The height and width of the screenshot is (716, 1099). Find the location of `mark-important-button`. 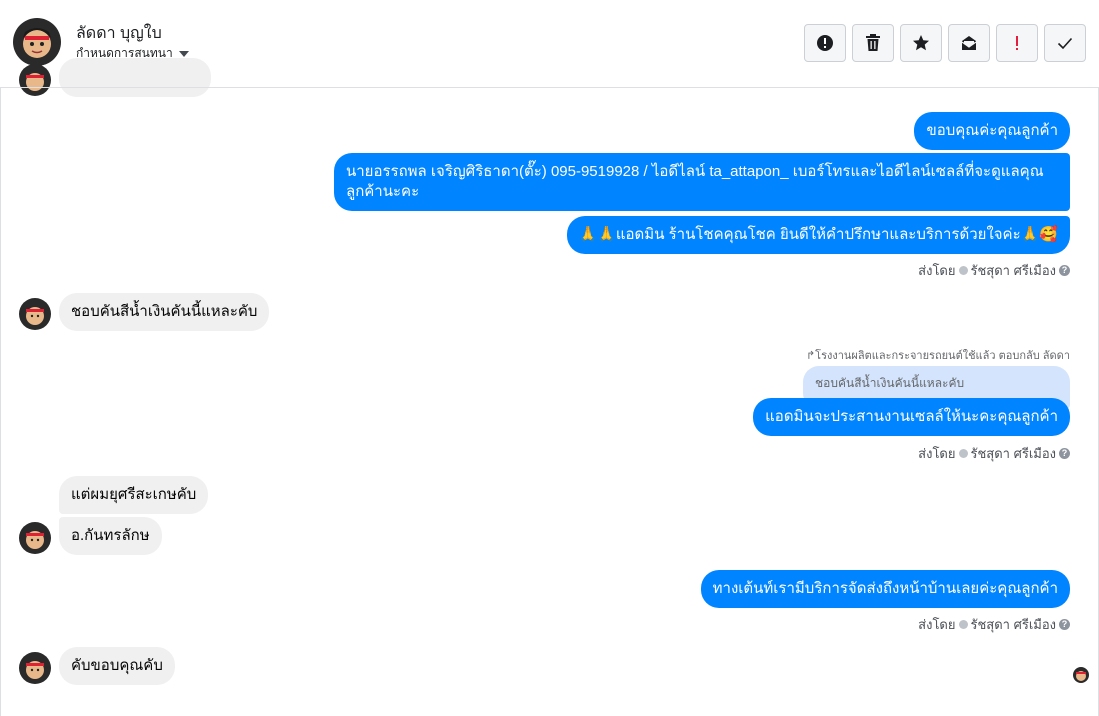

mark-important-button is located at coordinates (1017, 43).